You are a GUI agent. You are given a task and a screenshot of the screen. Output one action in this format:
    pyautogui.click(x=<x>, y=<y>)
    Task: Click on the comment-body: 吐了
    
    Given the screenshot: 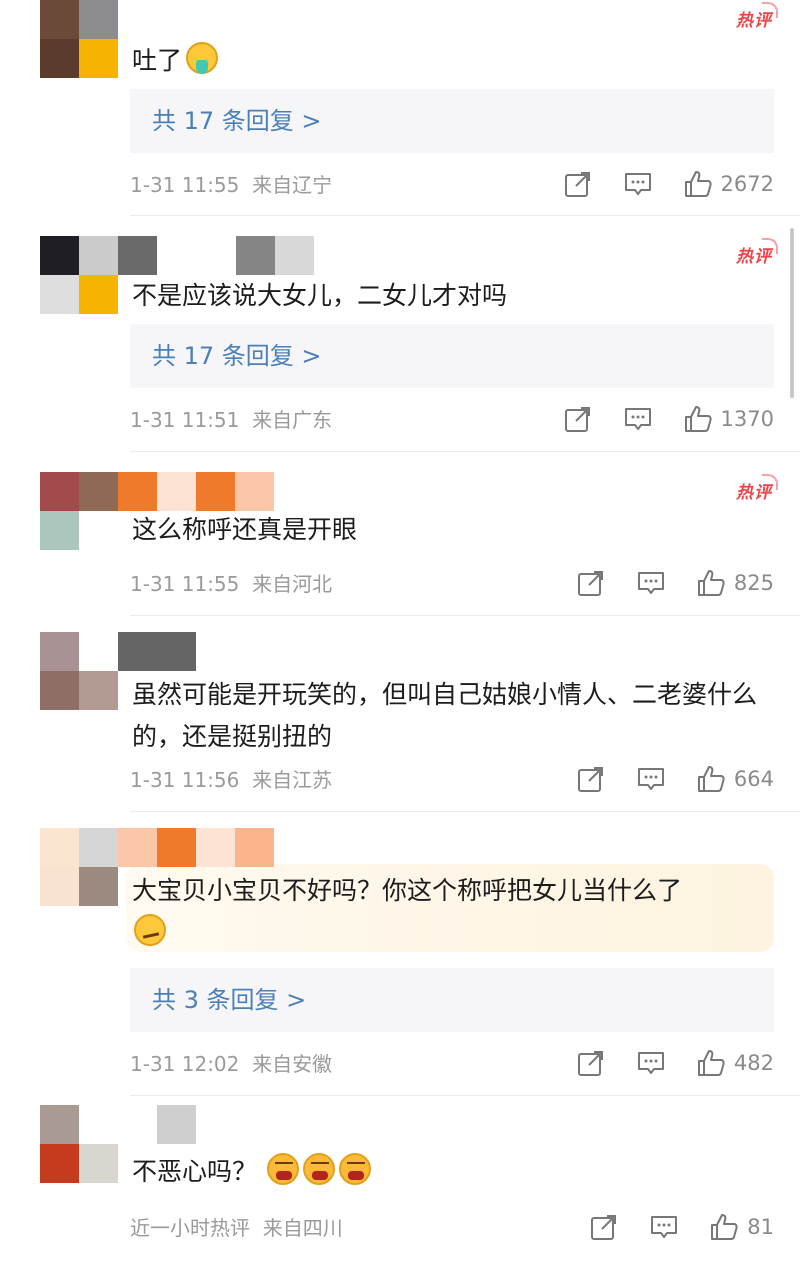 What is the action you would take?
    pyautogui.click(x=157, y=60)
    